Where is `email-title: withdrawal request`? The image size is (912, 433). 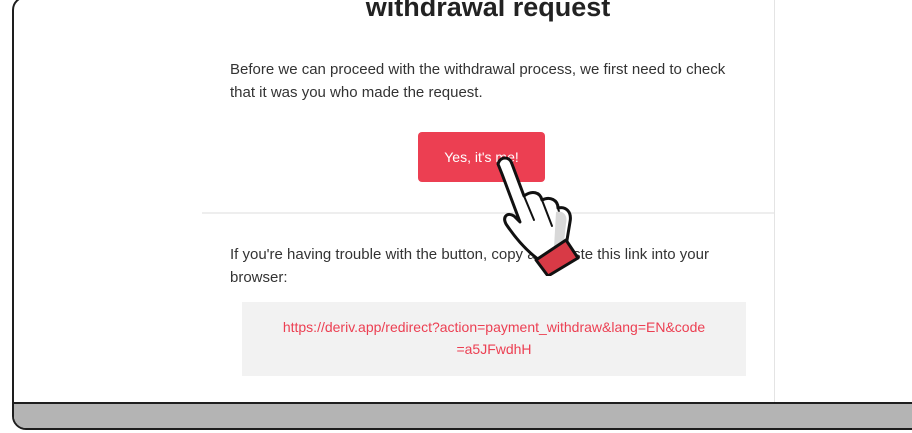
email-title: withdrawal request is located at coordinates (488, 11).